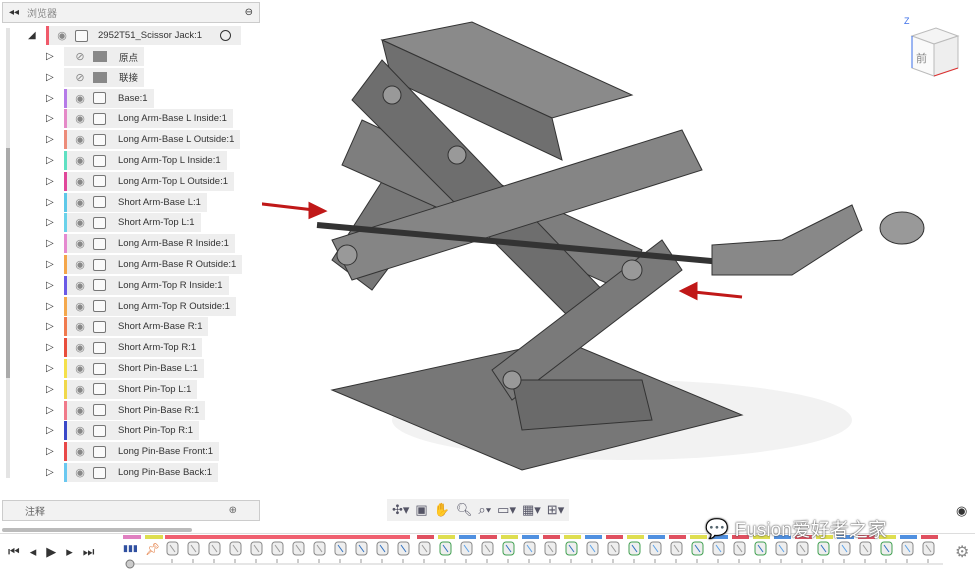 The height and width of the screenshot is (571, 975). I want to click on tree-item: ▷ ⊘ 原点, so click(95, 56).